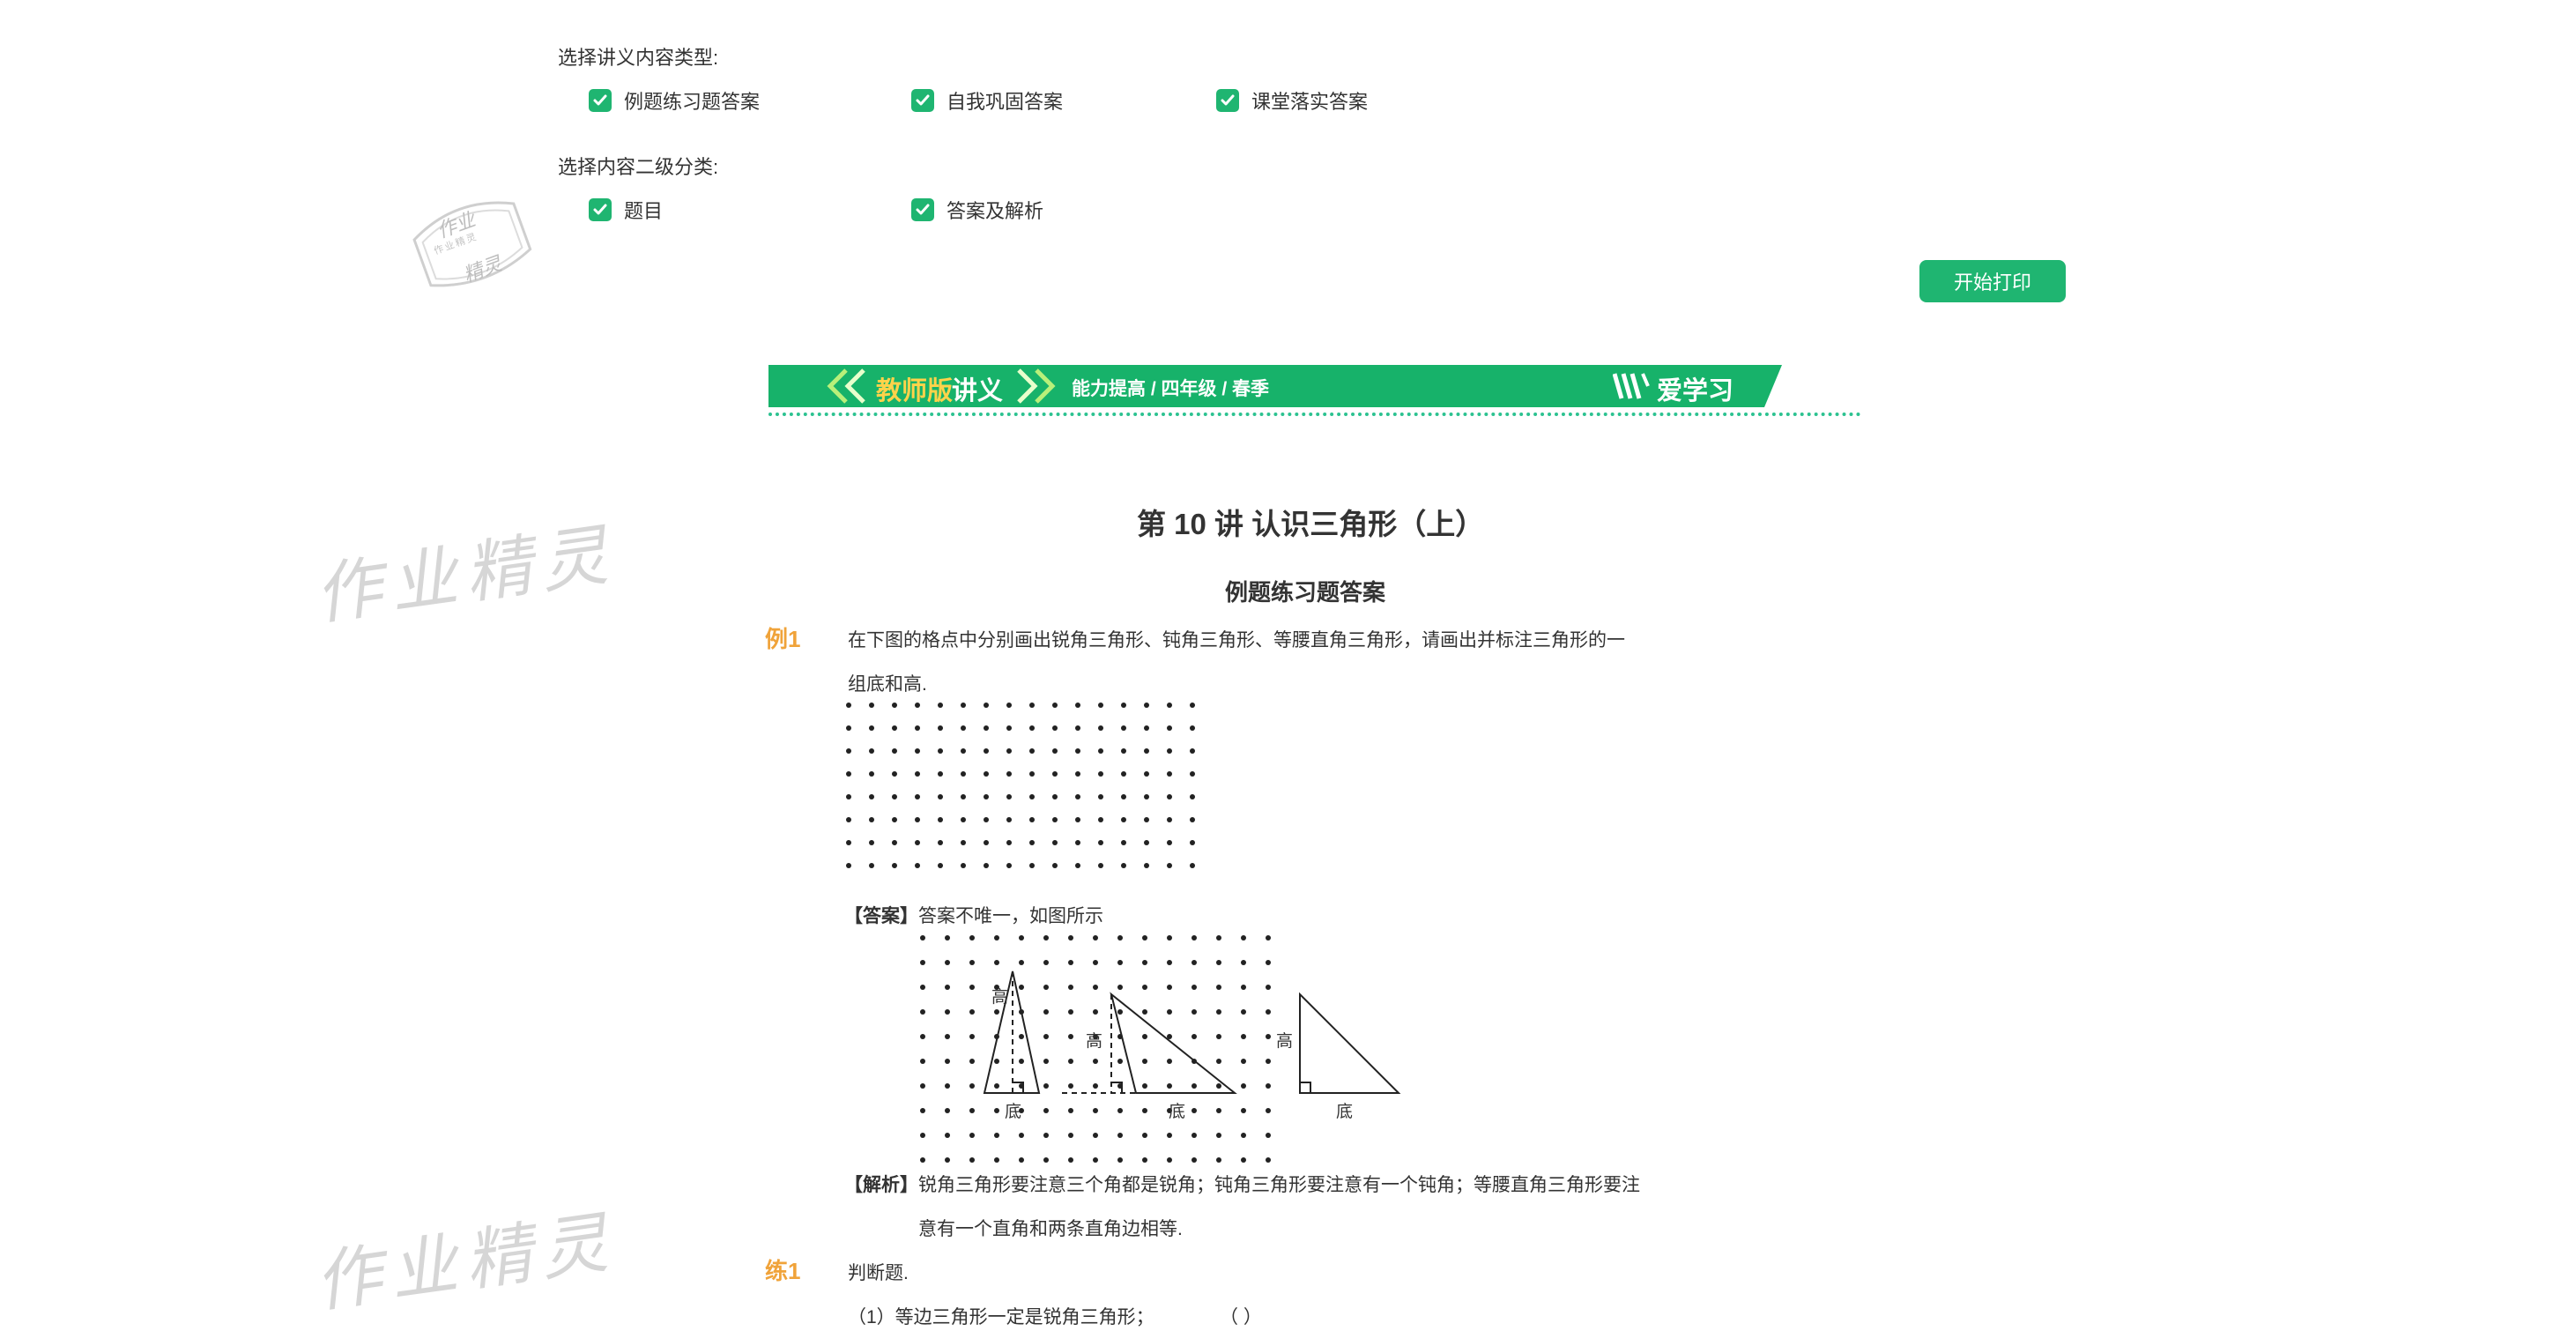  What do you see at coordinates (977, 210) in the screenshot?
I see `checkbox-answers-analysis: 答案及解析` at bounding box center [977, 210].